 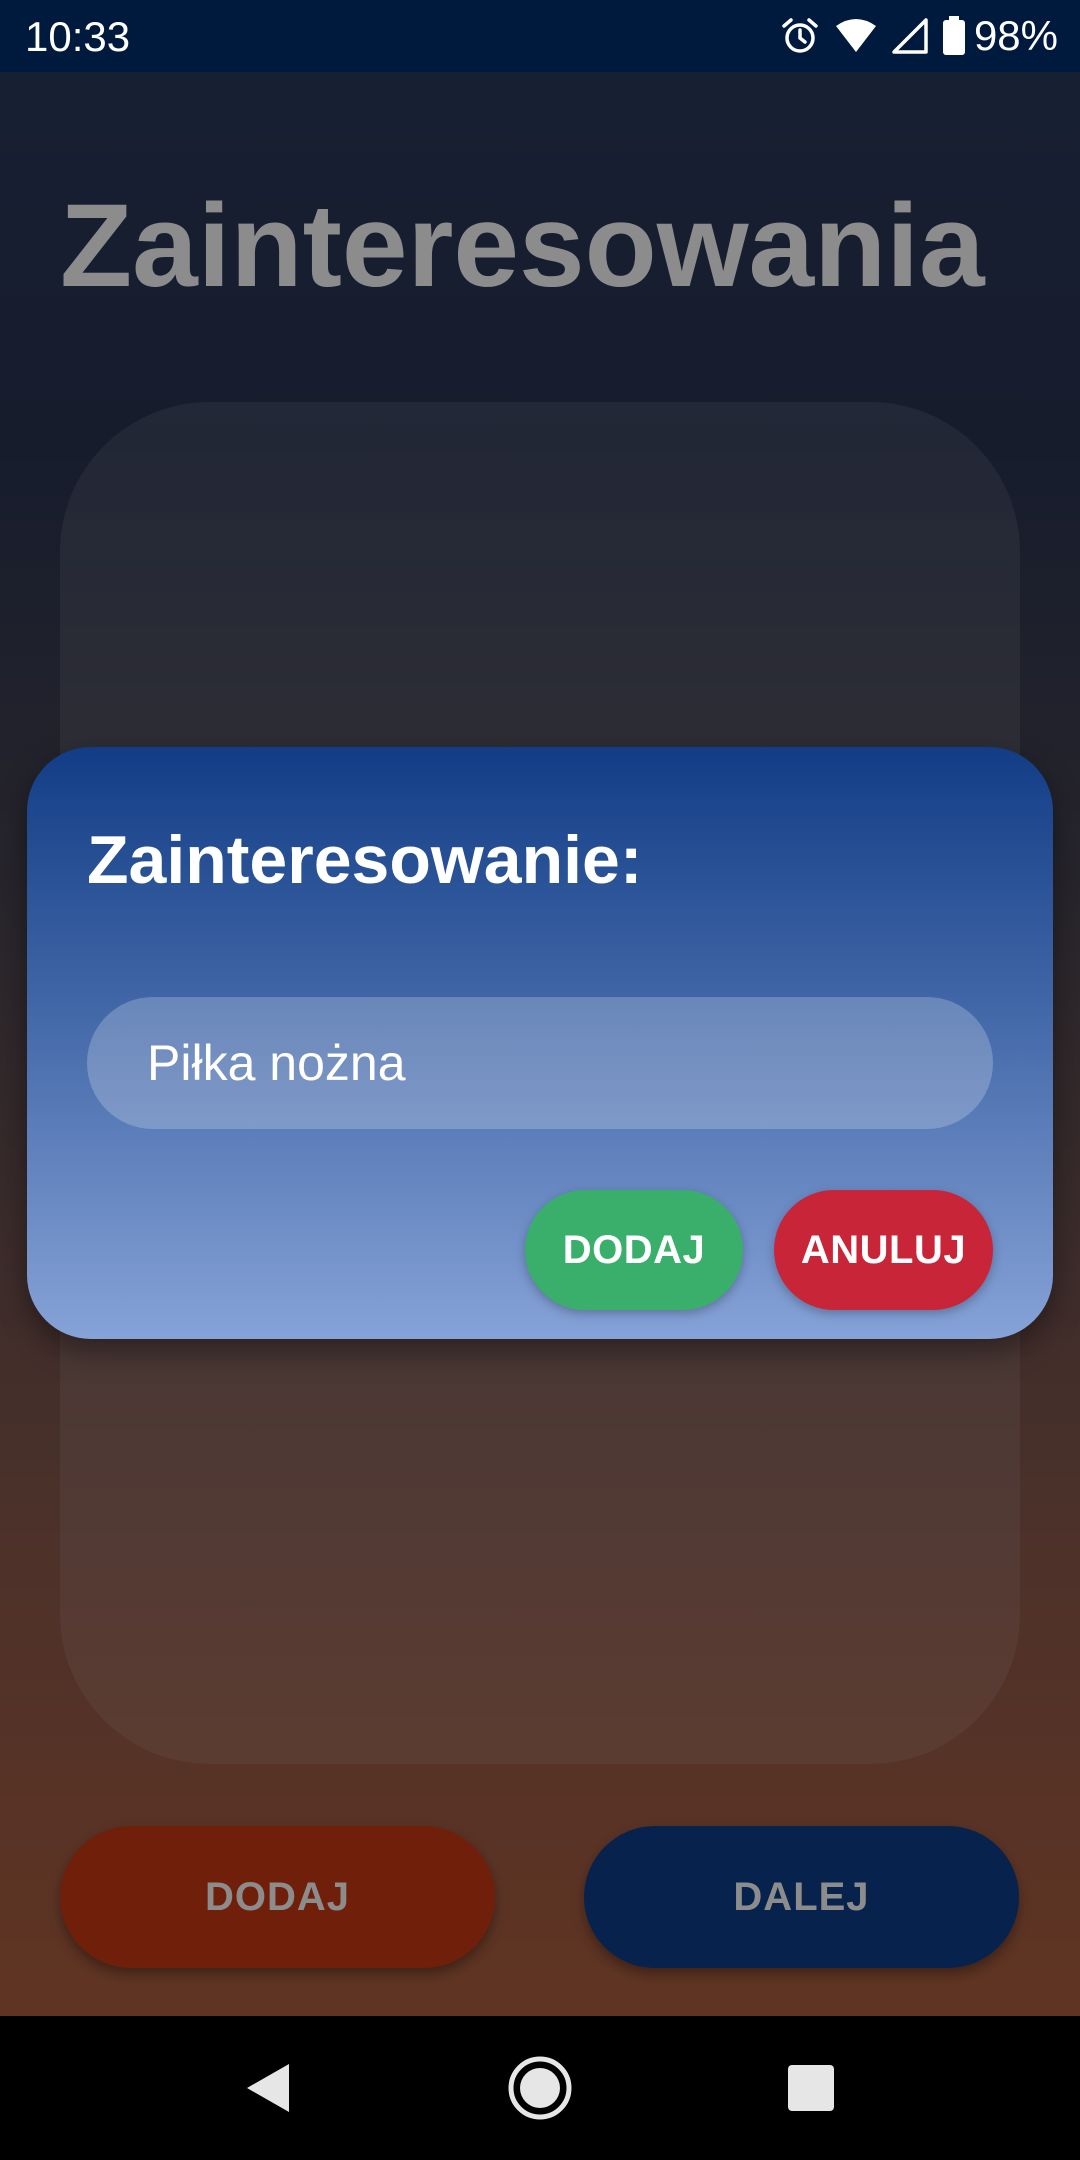 I want to click on interest-input, so click(x=540, y=1063).